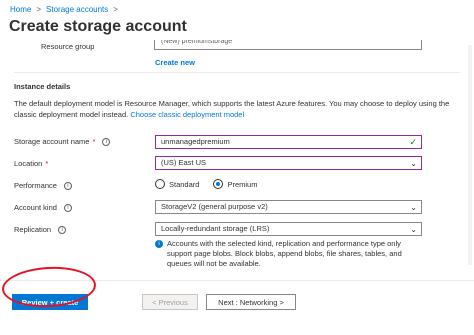 This screenshot has width=474, height=335. I want to click on radio-selected-icon, so click(218, 184).